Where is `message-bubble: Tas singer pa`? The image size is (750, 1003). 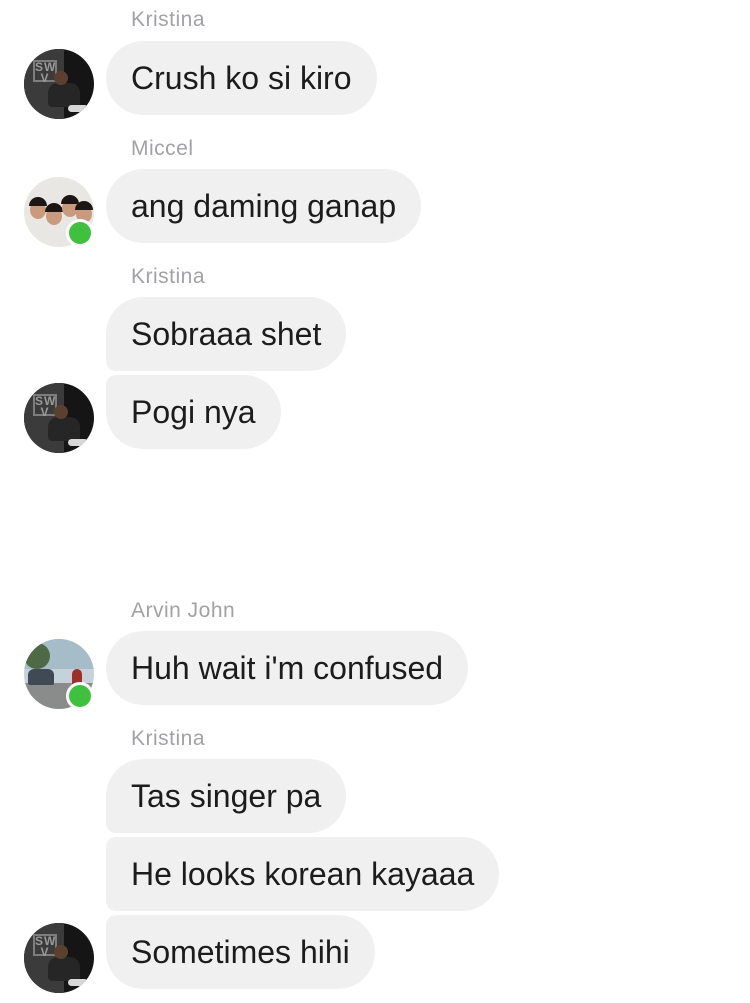 message-bubble: Tas singer pa is located at coordinates (226, 796).